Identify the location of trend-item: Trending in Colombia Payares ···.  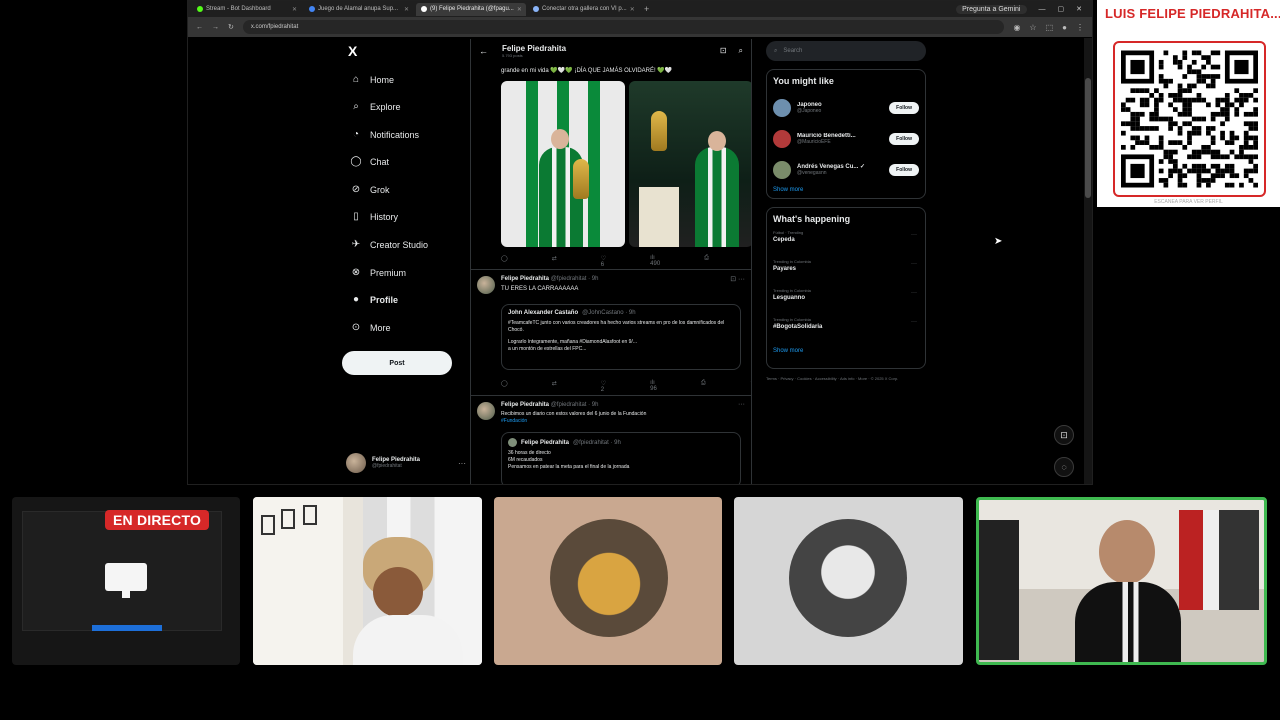
(846, 273).